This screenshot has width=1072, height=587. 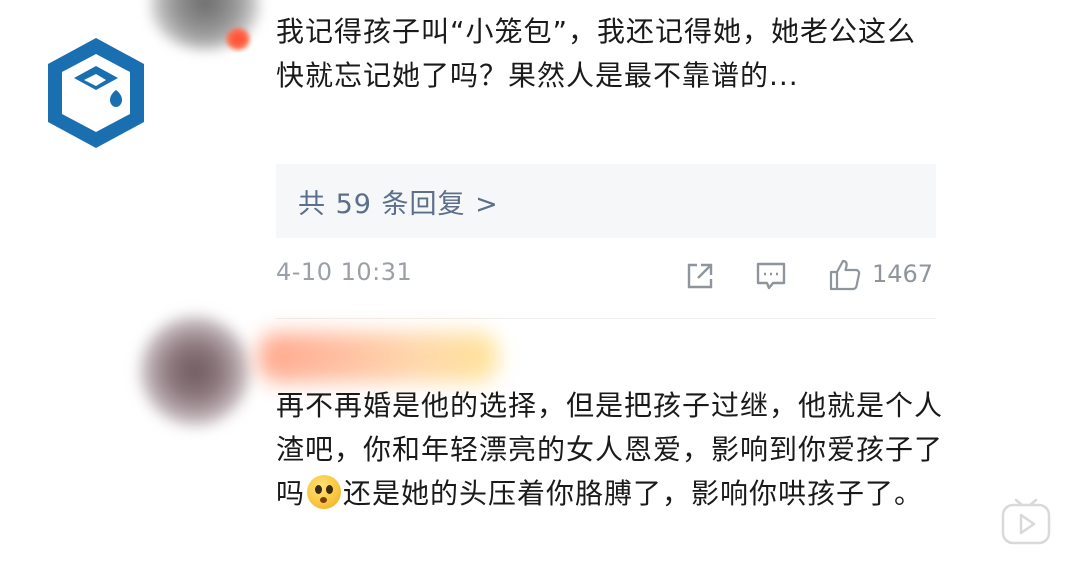 What do you see at coordinates (398, 204) in the screenshot?
I see `replies-label: 共 59 条回复 >` at bounding box center [398, 204].